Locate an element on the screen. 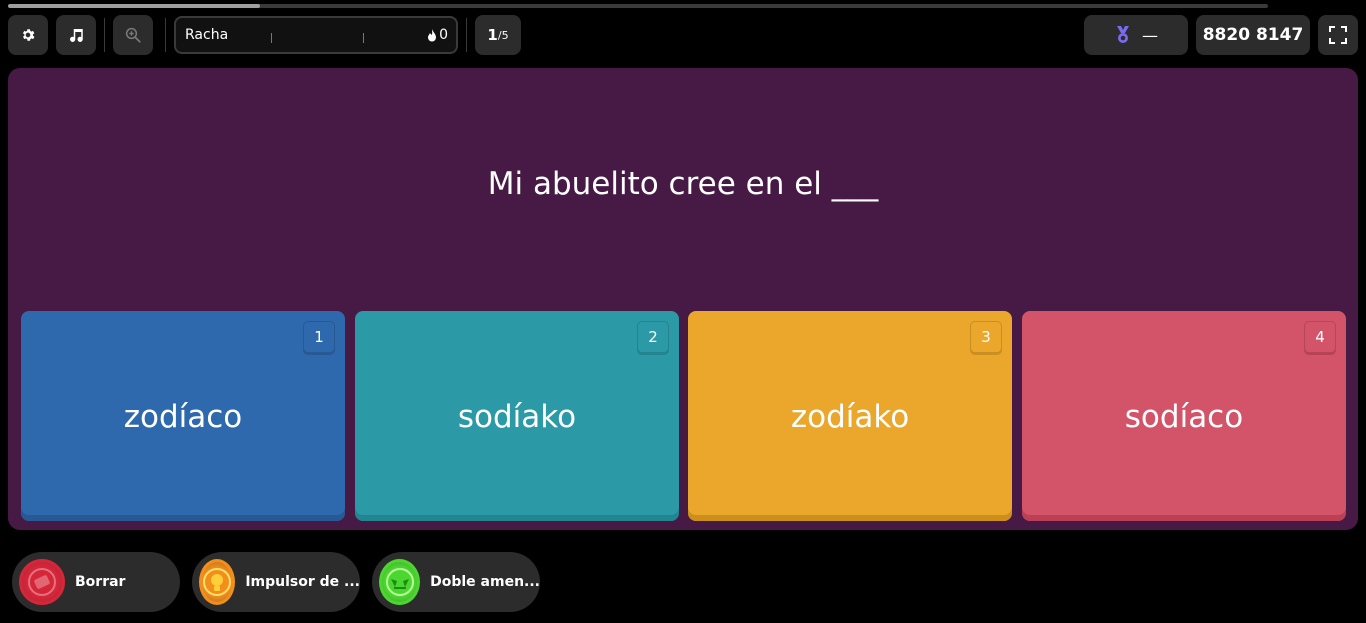  streak-count: 0 is located at coordinates (443, 35).